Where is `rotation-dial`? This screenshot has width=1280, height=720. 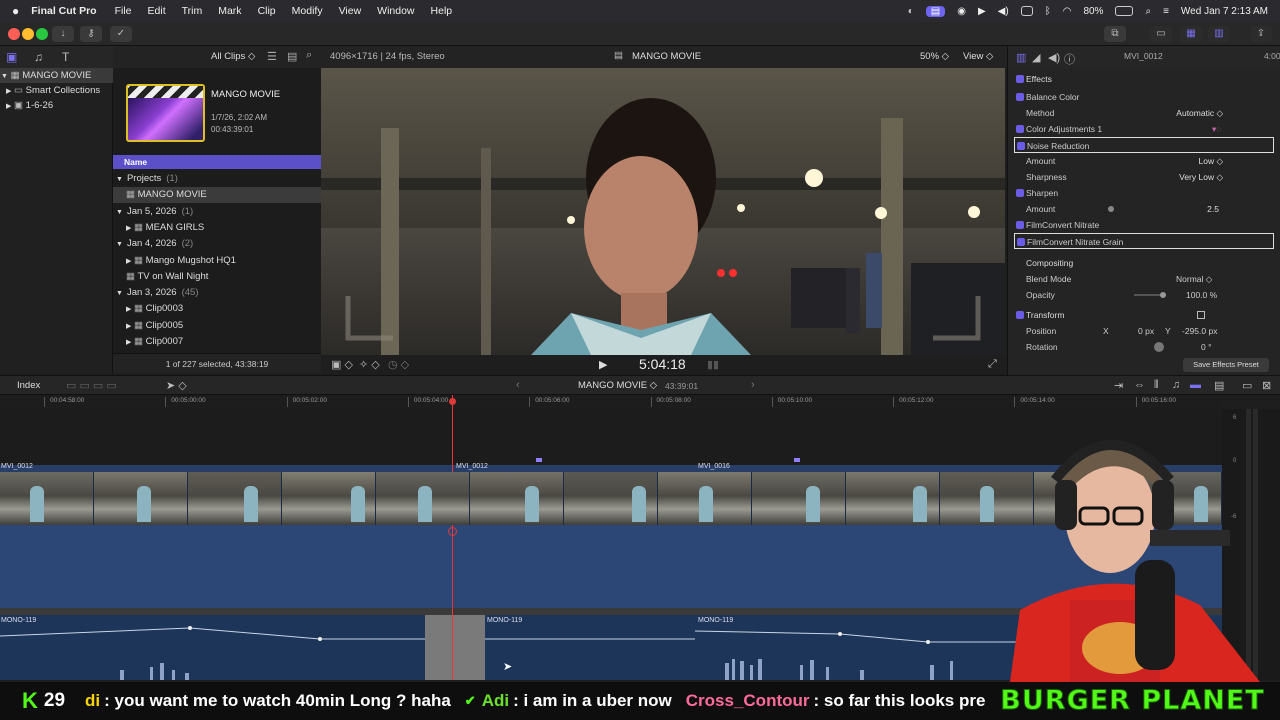
rotation-dial is located at coordinates (1159, 347).